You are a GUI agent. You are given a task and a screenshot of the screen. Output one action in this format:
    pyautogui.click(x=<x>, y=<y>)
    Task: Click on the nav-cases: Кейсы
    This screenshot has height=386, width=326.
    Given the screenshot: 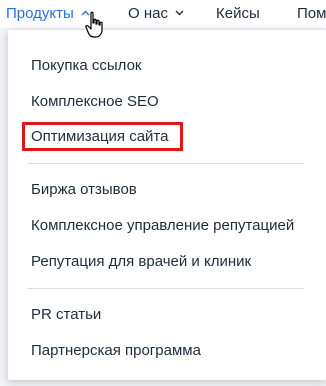 What is the action you would take?
    pyautogui.click(x=238, y=14)
    